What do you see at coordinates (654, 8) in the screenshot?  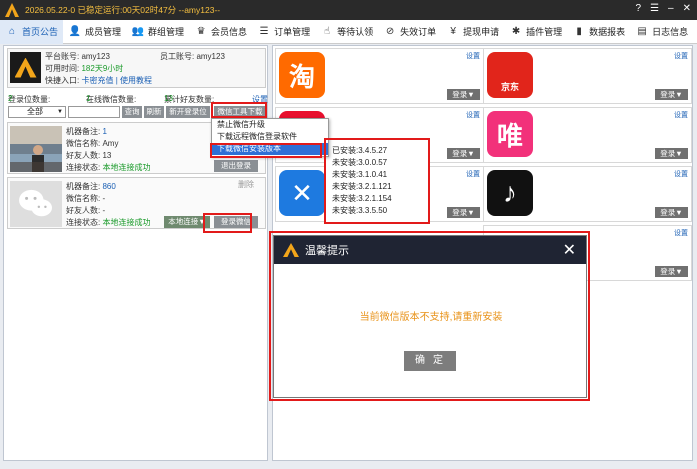 I see `menu-icon: ☰` at bounding box center [654, 8].